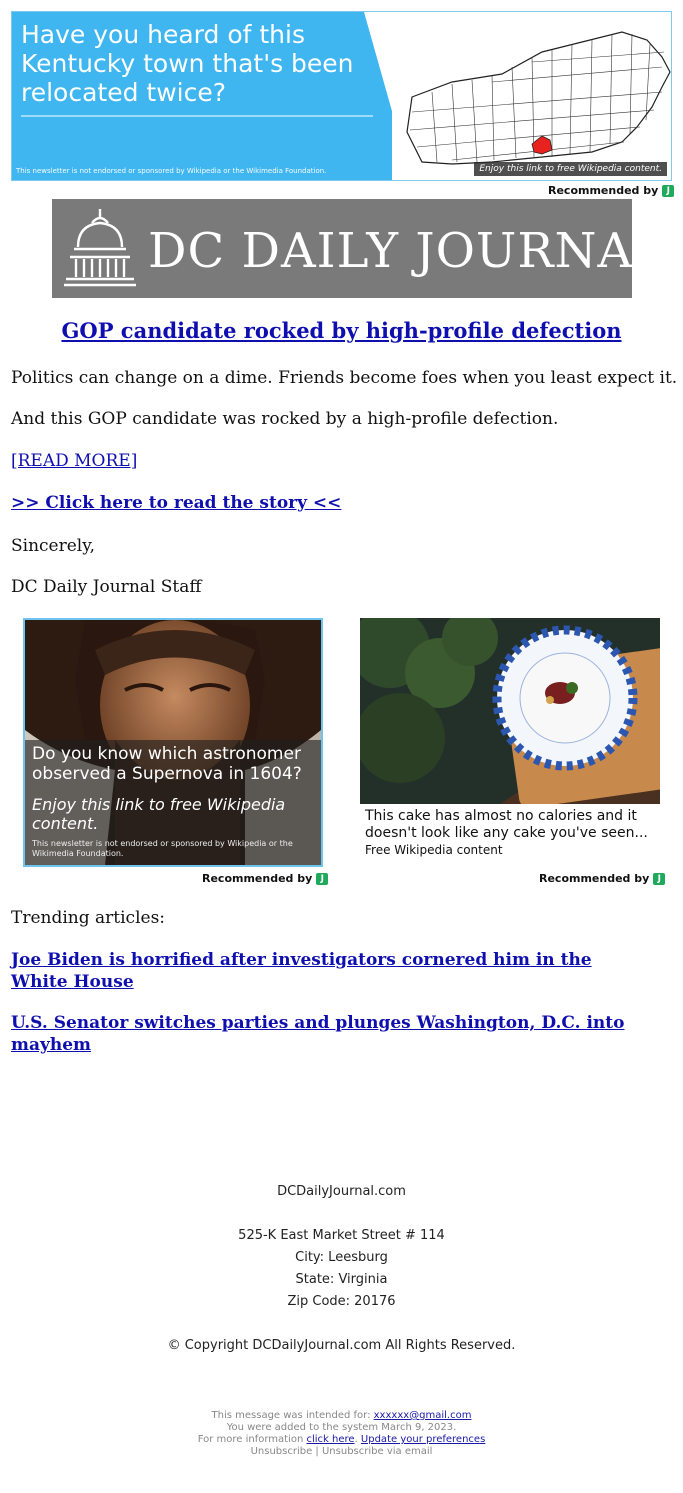 This screenshot has width=683, height=1493. Describe the element at coordinates (88, 918) in the screenshot. I see `trending-label: Trending articles:` at that location.